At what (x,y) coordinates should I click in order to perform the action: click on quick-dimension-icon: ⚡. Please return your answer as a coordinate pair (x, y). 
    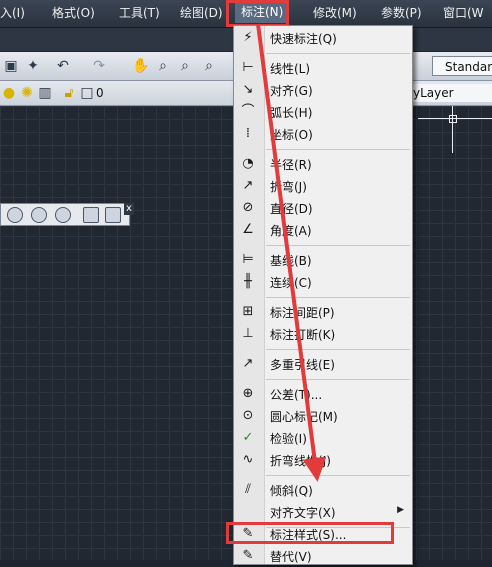
    Looking at the image, I should click on (248, 37).